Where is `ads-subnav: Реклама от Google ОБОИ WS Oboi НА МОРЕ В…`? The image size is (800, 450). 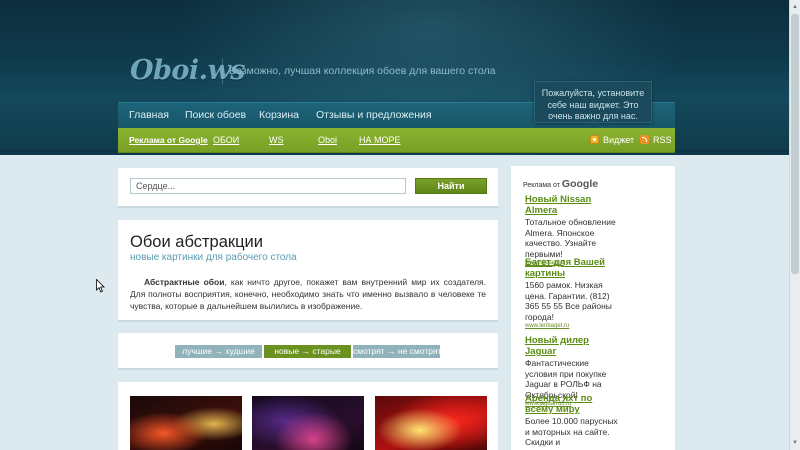 ads-subnav: Реклама от Google ОБОИ WS Oboi НА МОРЕ В… is located at coordinates (396, 140).